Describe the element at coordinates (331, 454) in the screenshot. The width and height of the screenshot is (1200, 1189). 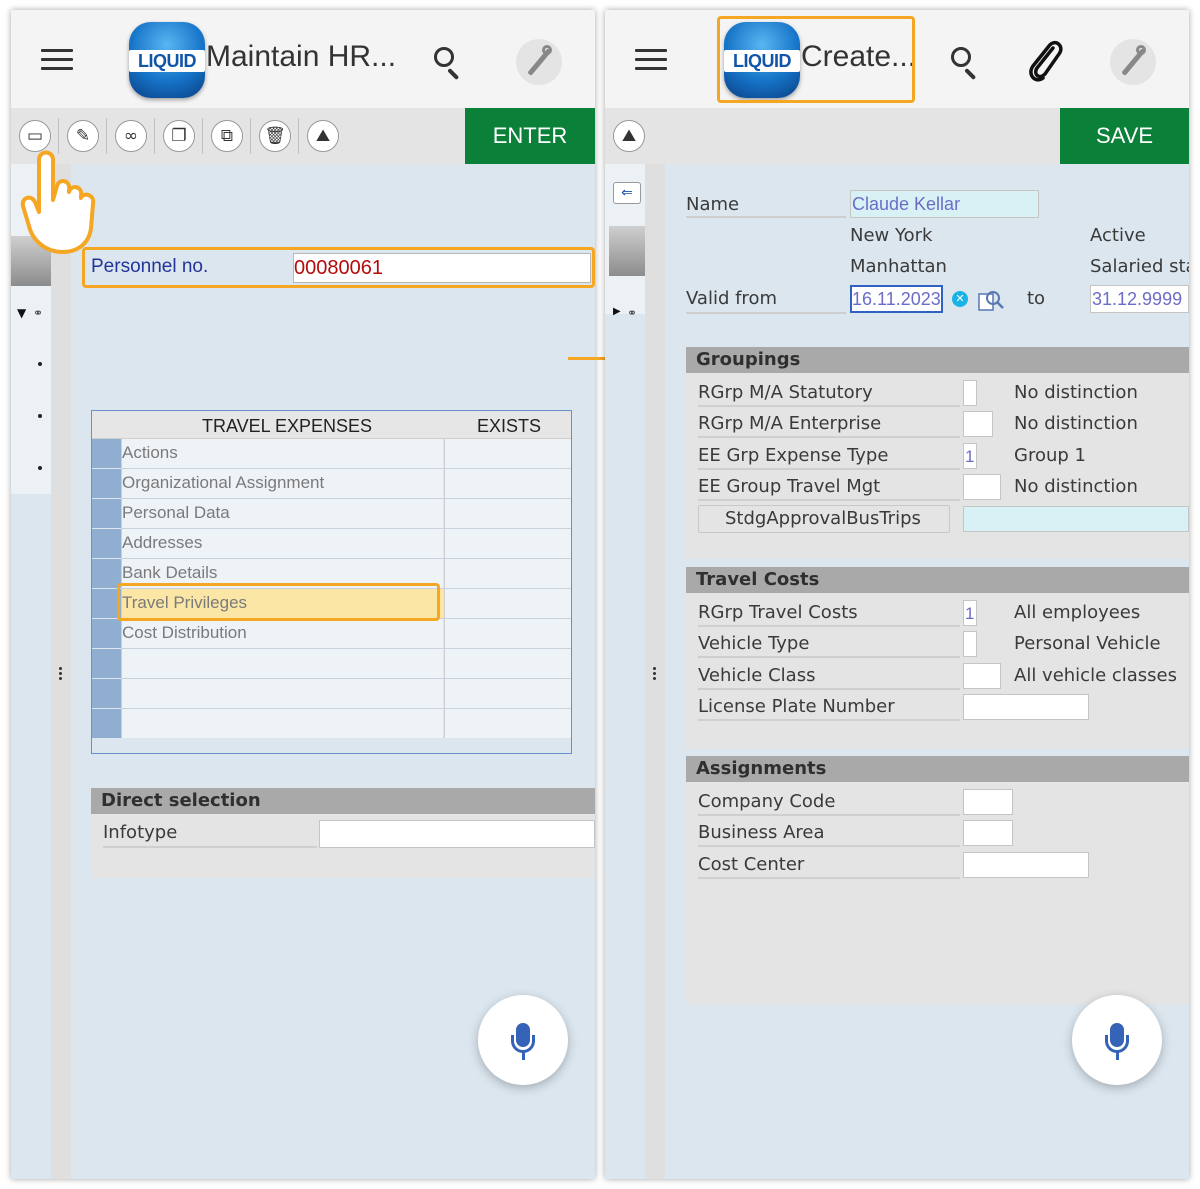
I see `table-row: Actions` at that location.